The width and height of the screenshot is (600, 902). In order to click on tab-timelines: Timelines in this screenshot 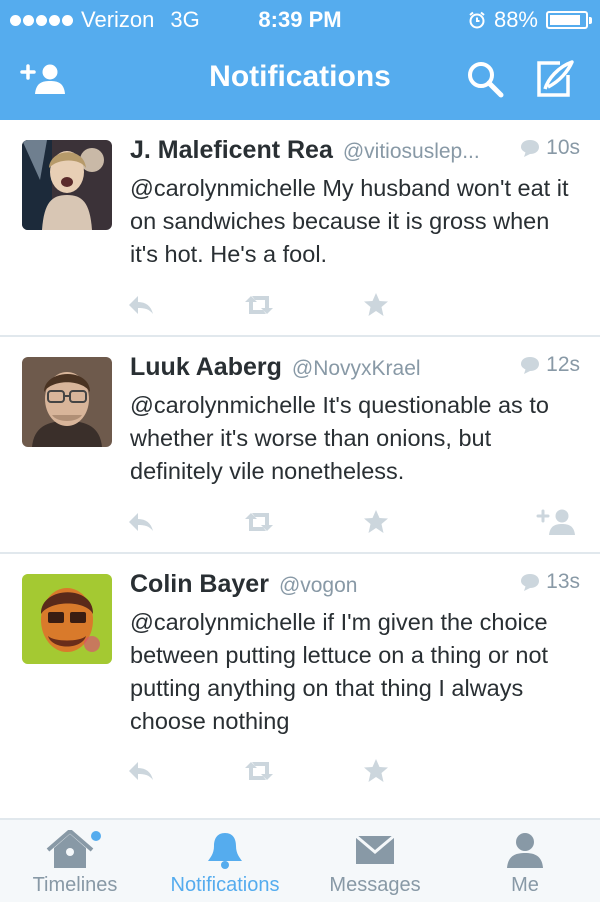, I will do `click(75, 861)`.